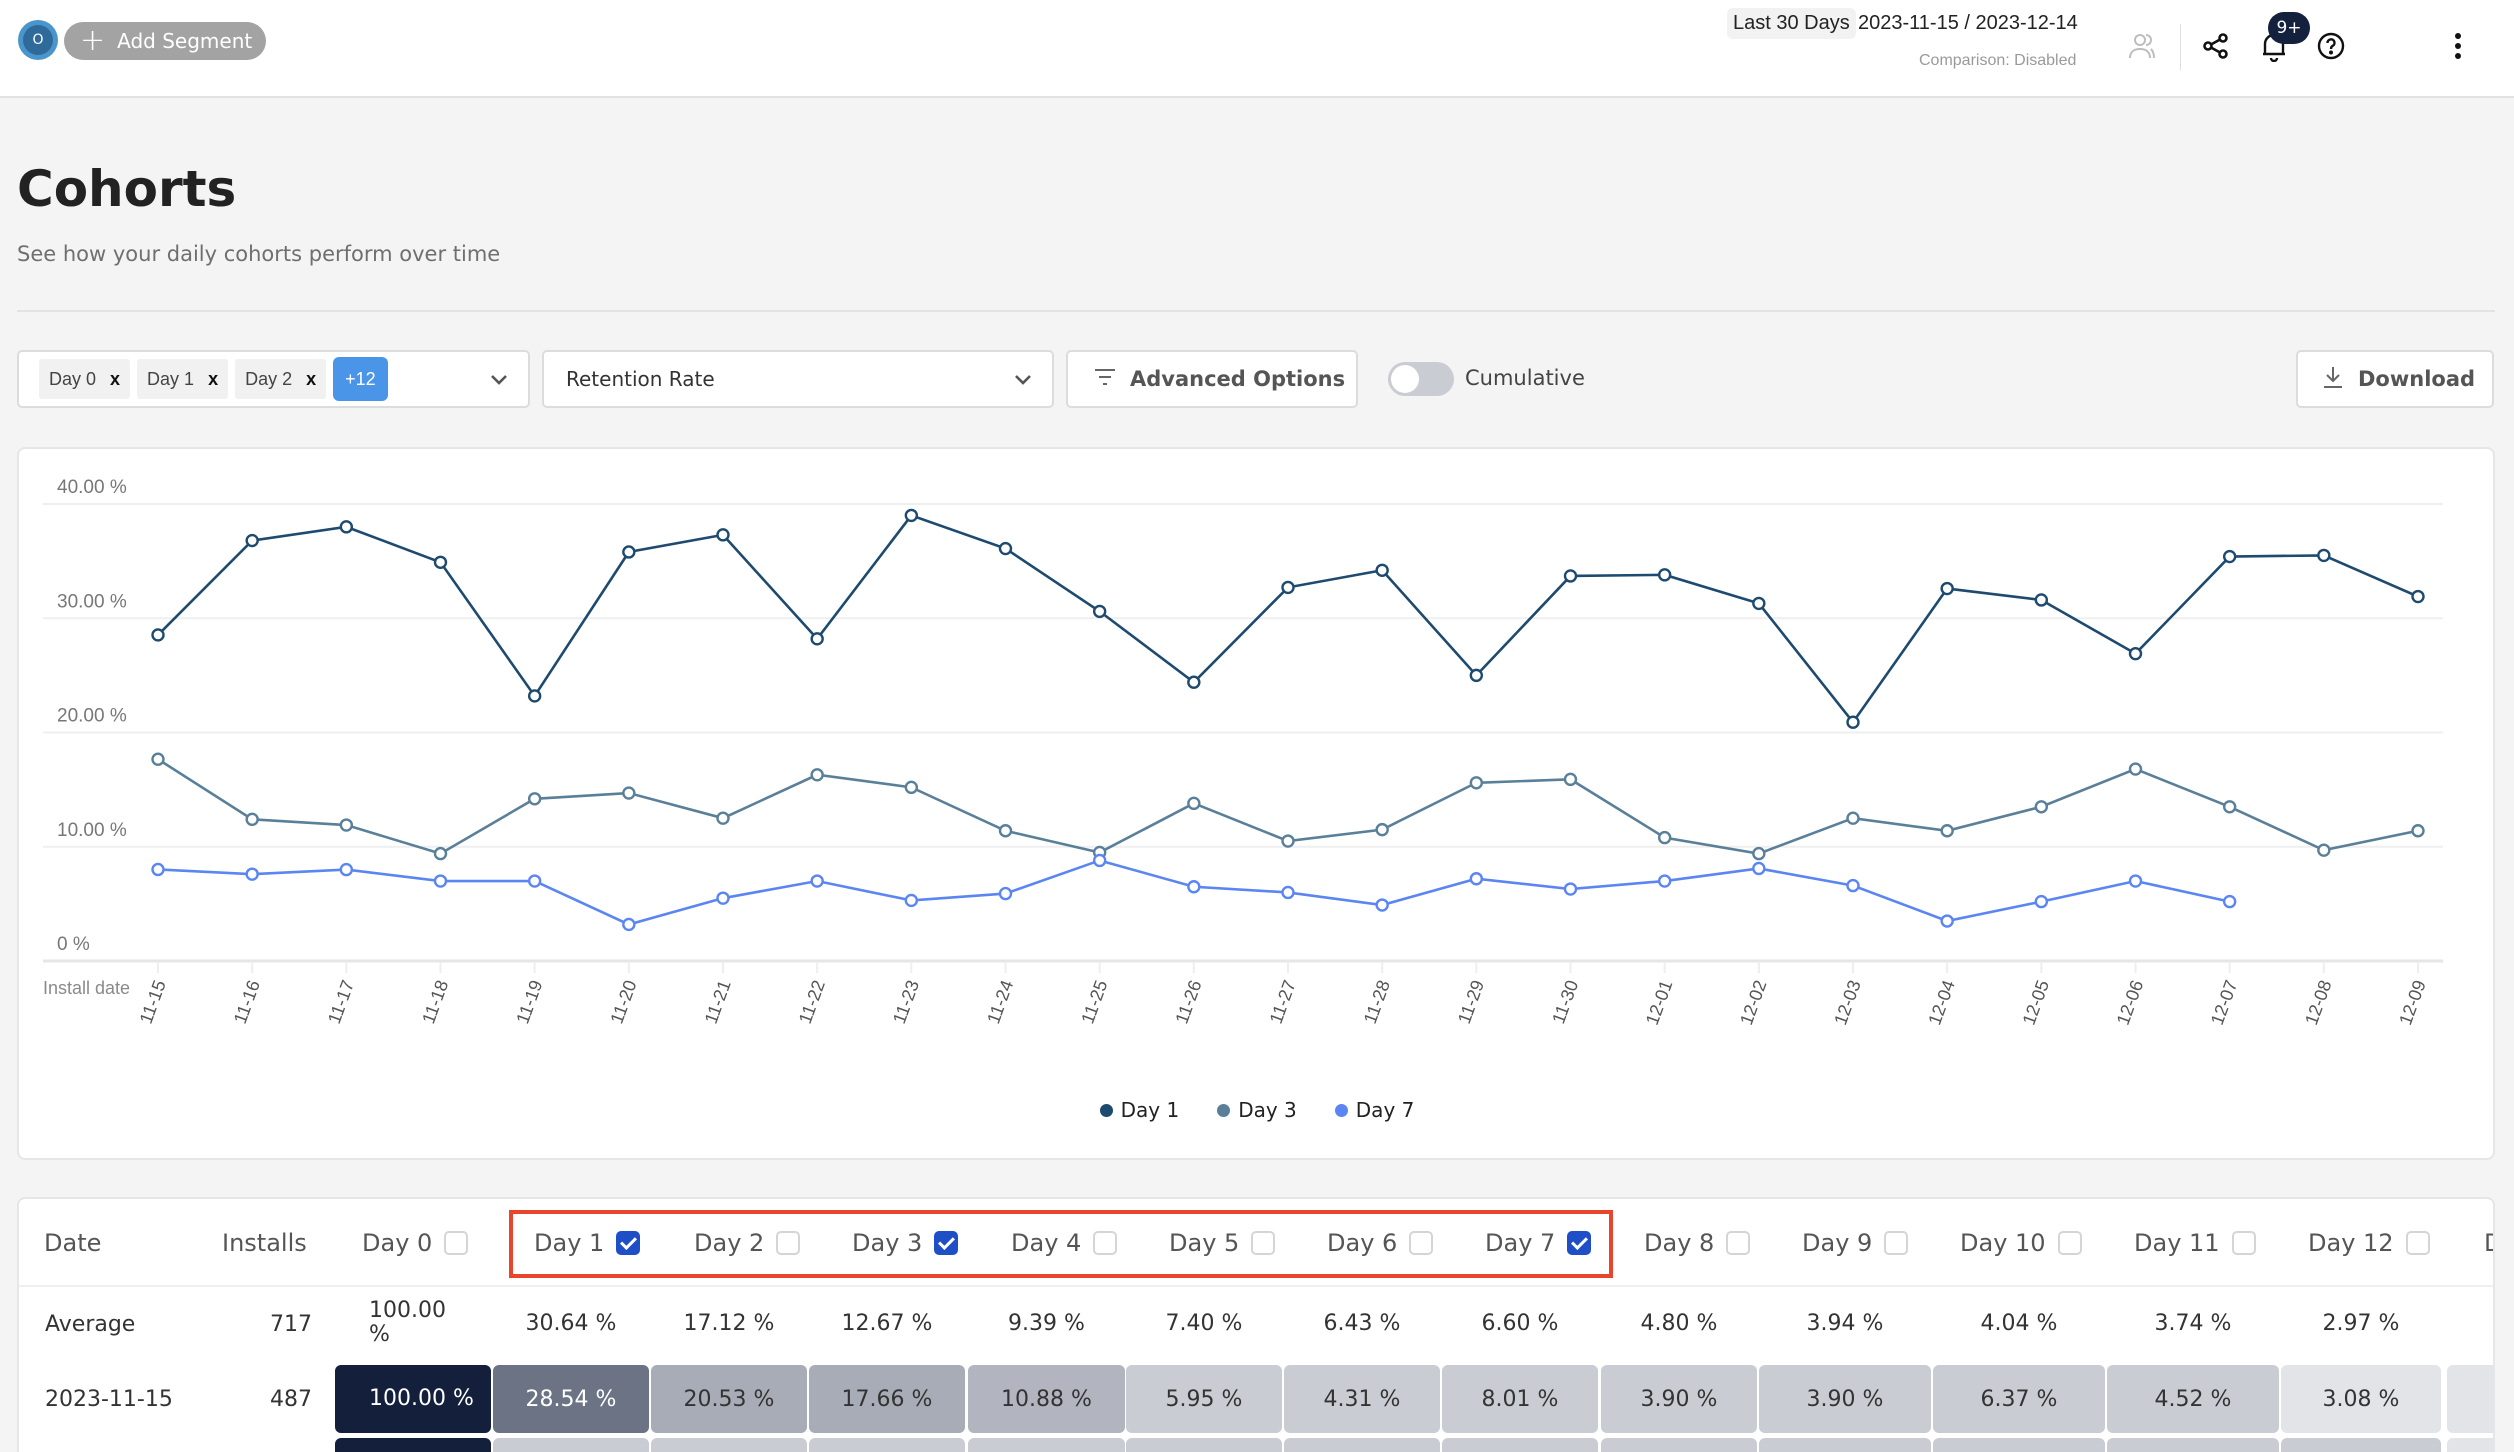 This screenshot has width=2514, height=1452. I want to click on y-tick-label: 0 %, so click(73, 944).